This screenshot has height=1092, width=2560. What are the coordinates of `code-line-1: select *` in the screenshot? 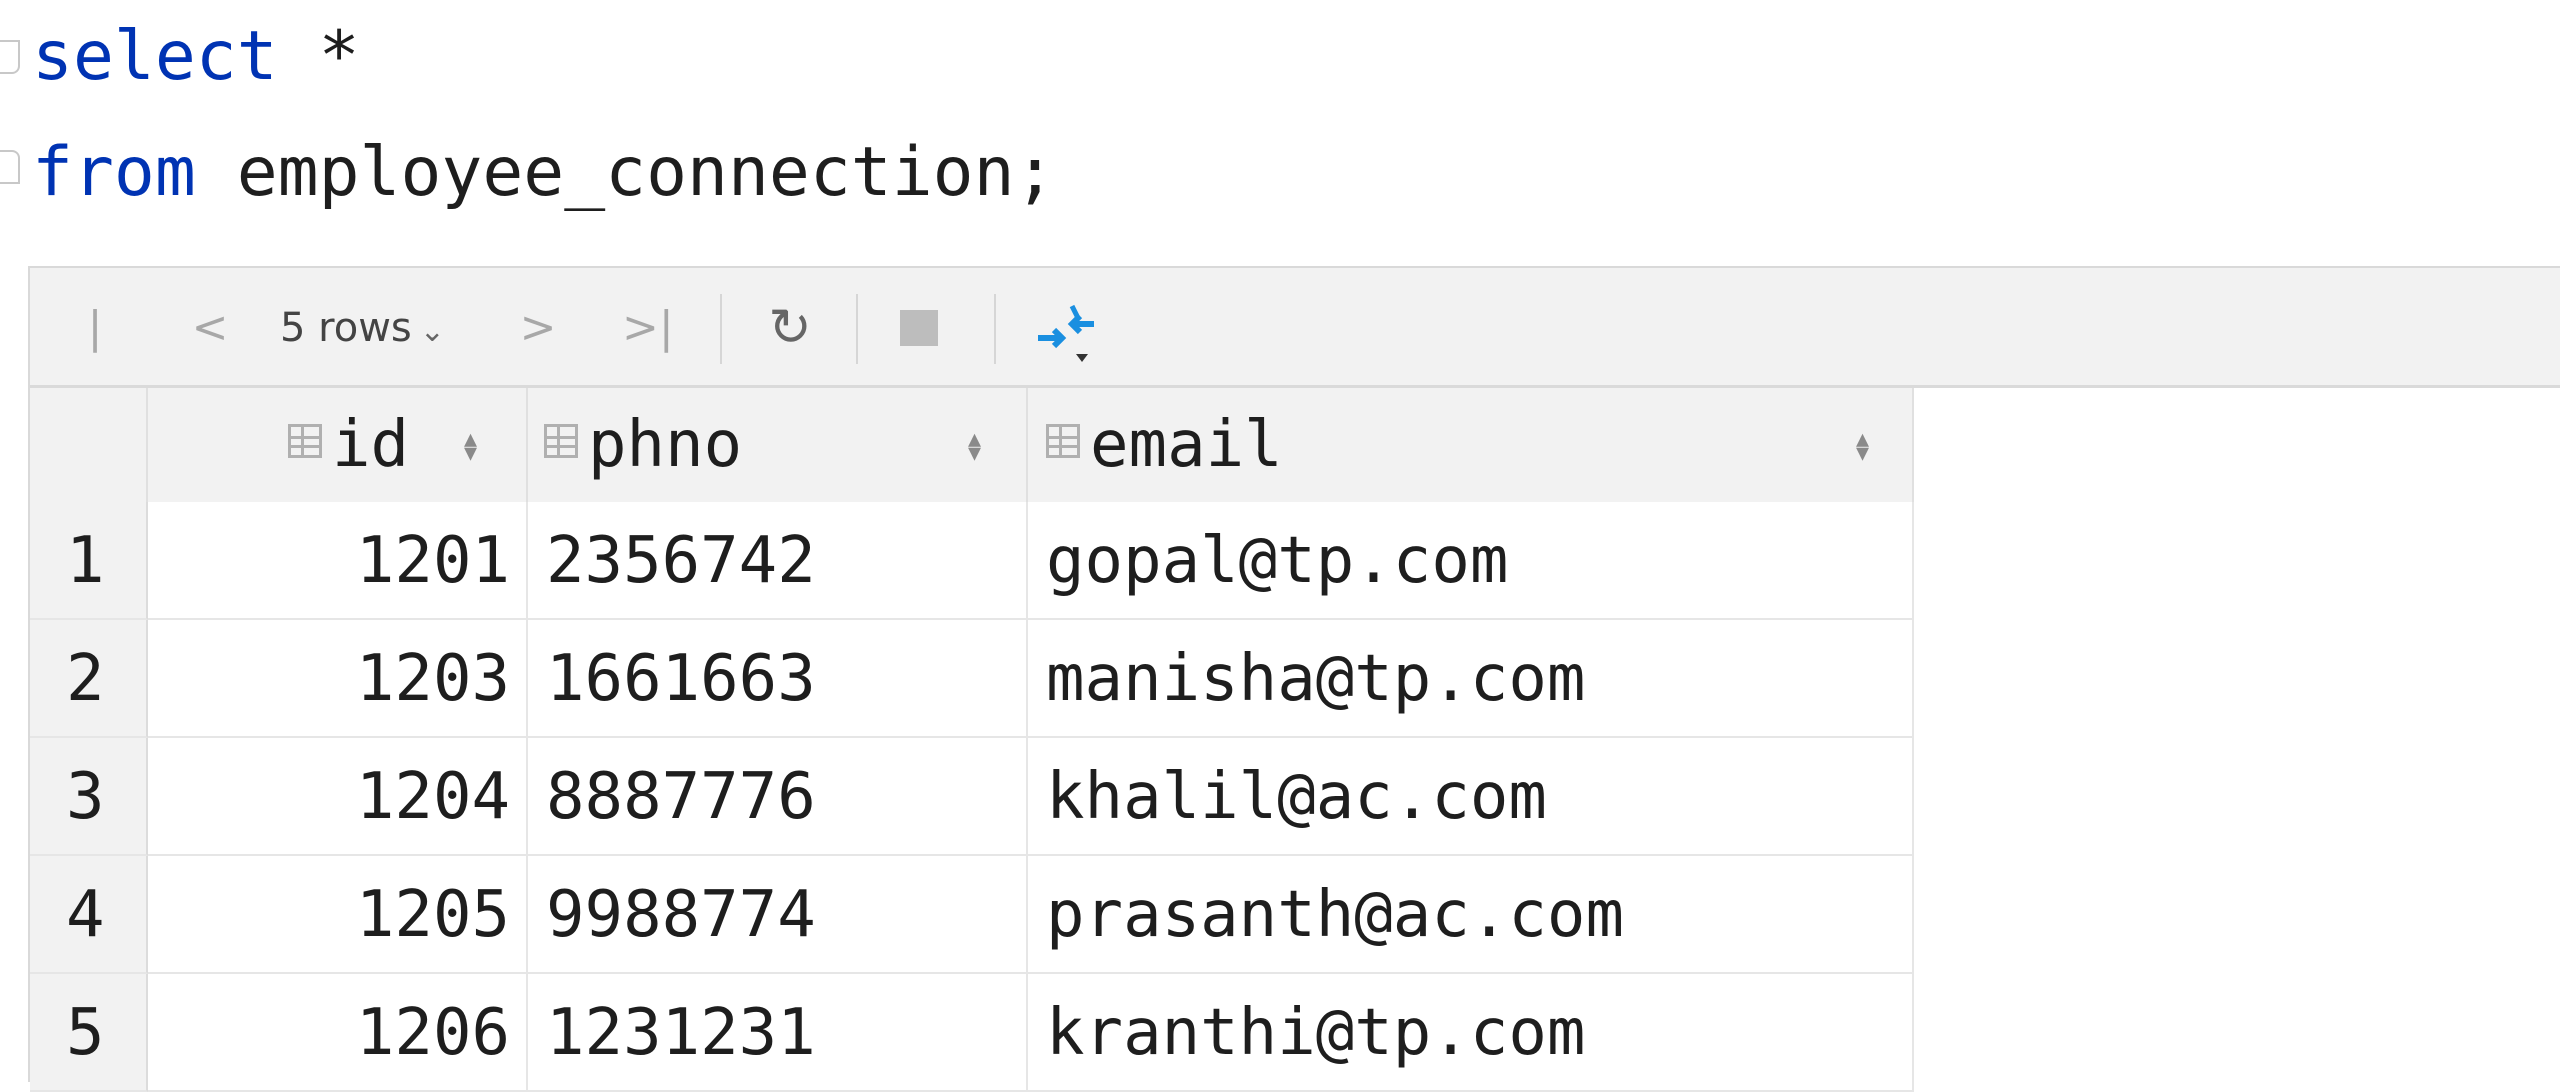 It's located at (196, 57).